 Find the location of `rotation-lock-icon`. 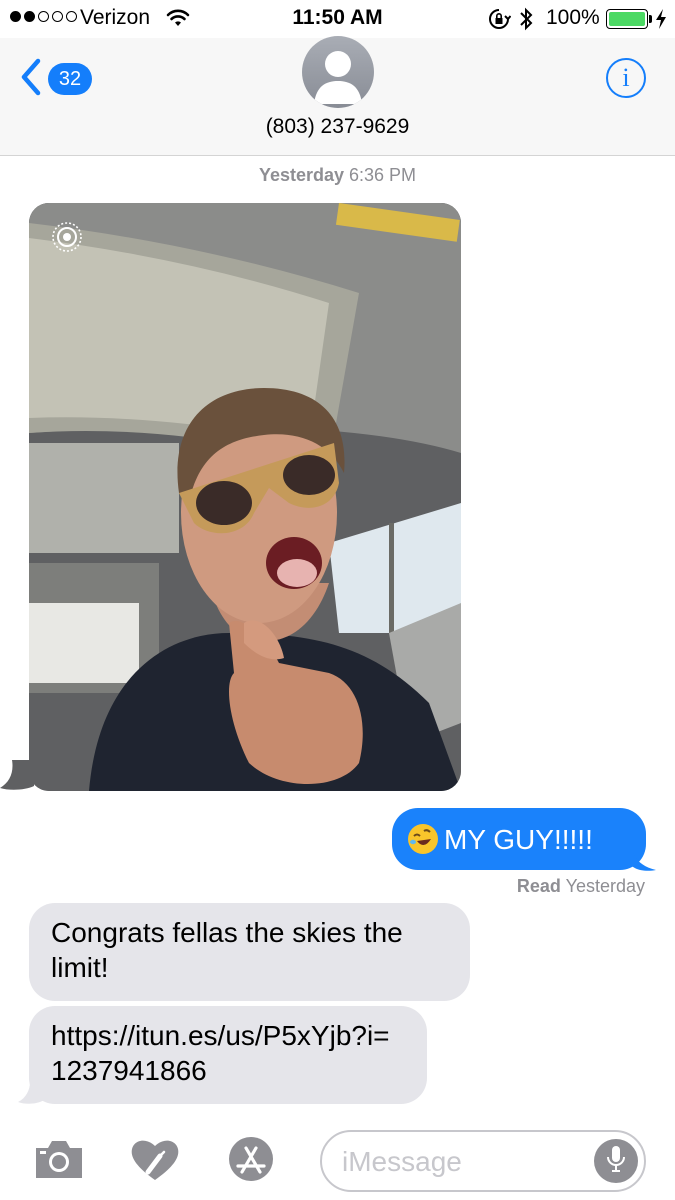

rotation-lock-icon is located at coordinates (499, 21).